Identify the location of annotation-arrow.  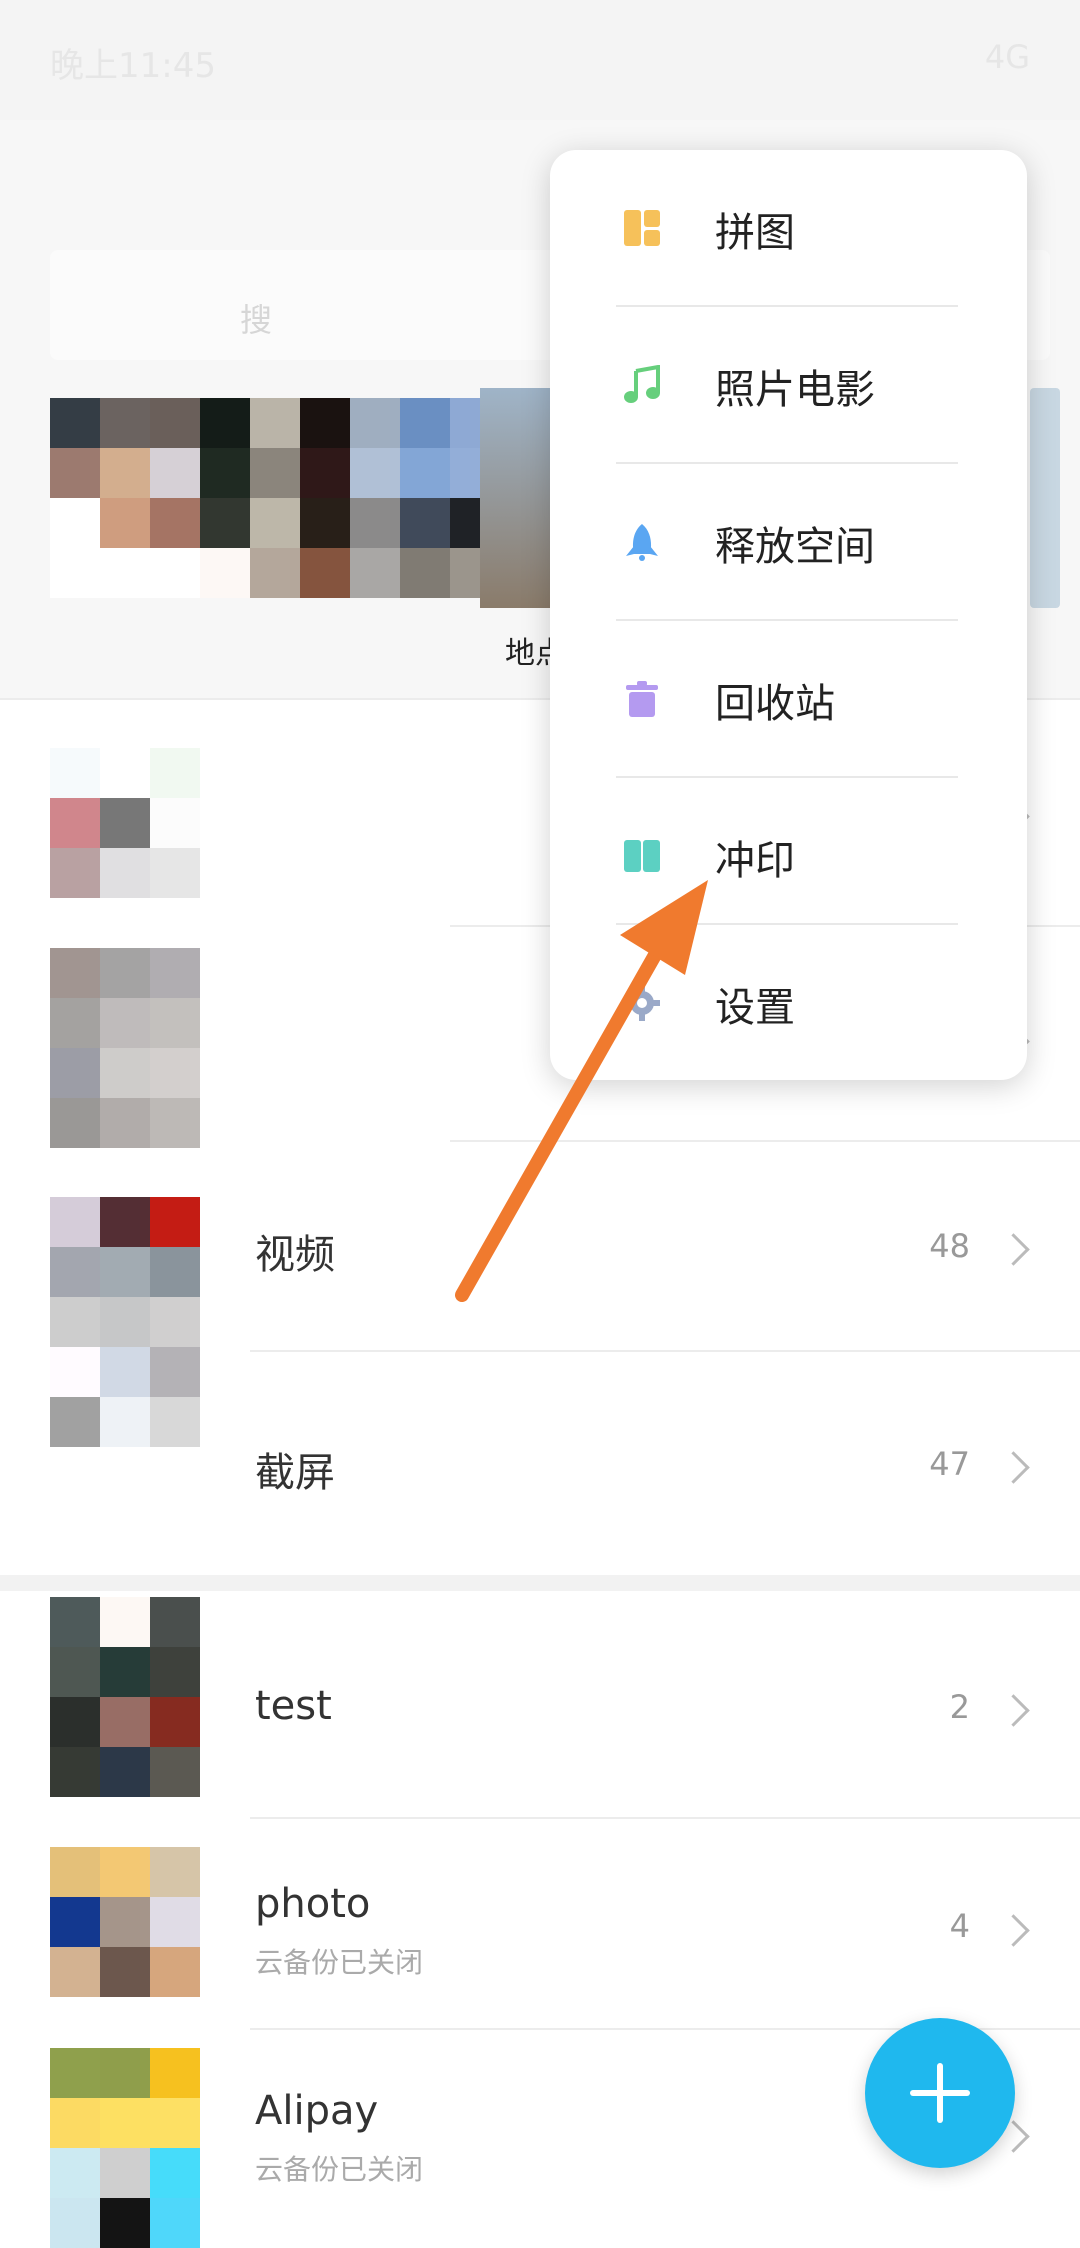
(581, 1091).